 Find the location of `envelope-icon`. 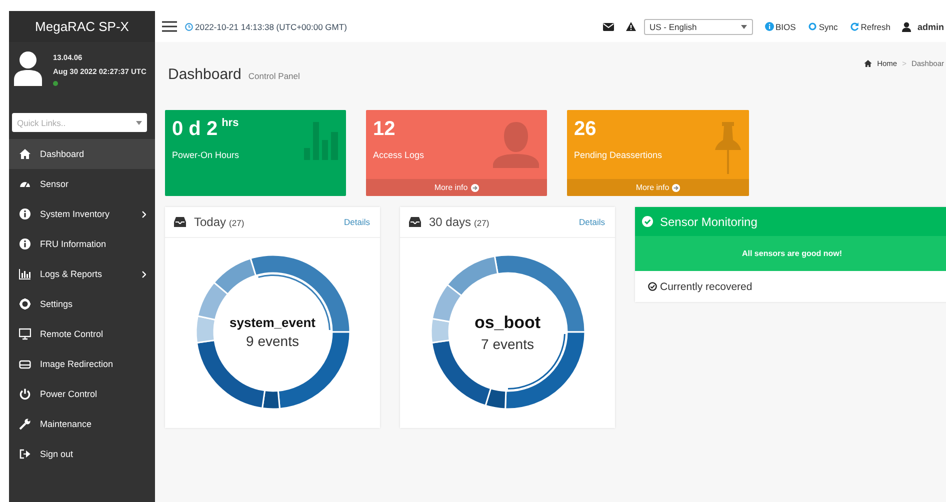

envelope-icon is located at coordinates (608, 26).